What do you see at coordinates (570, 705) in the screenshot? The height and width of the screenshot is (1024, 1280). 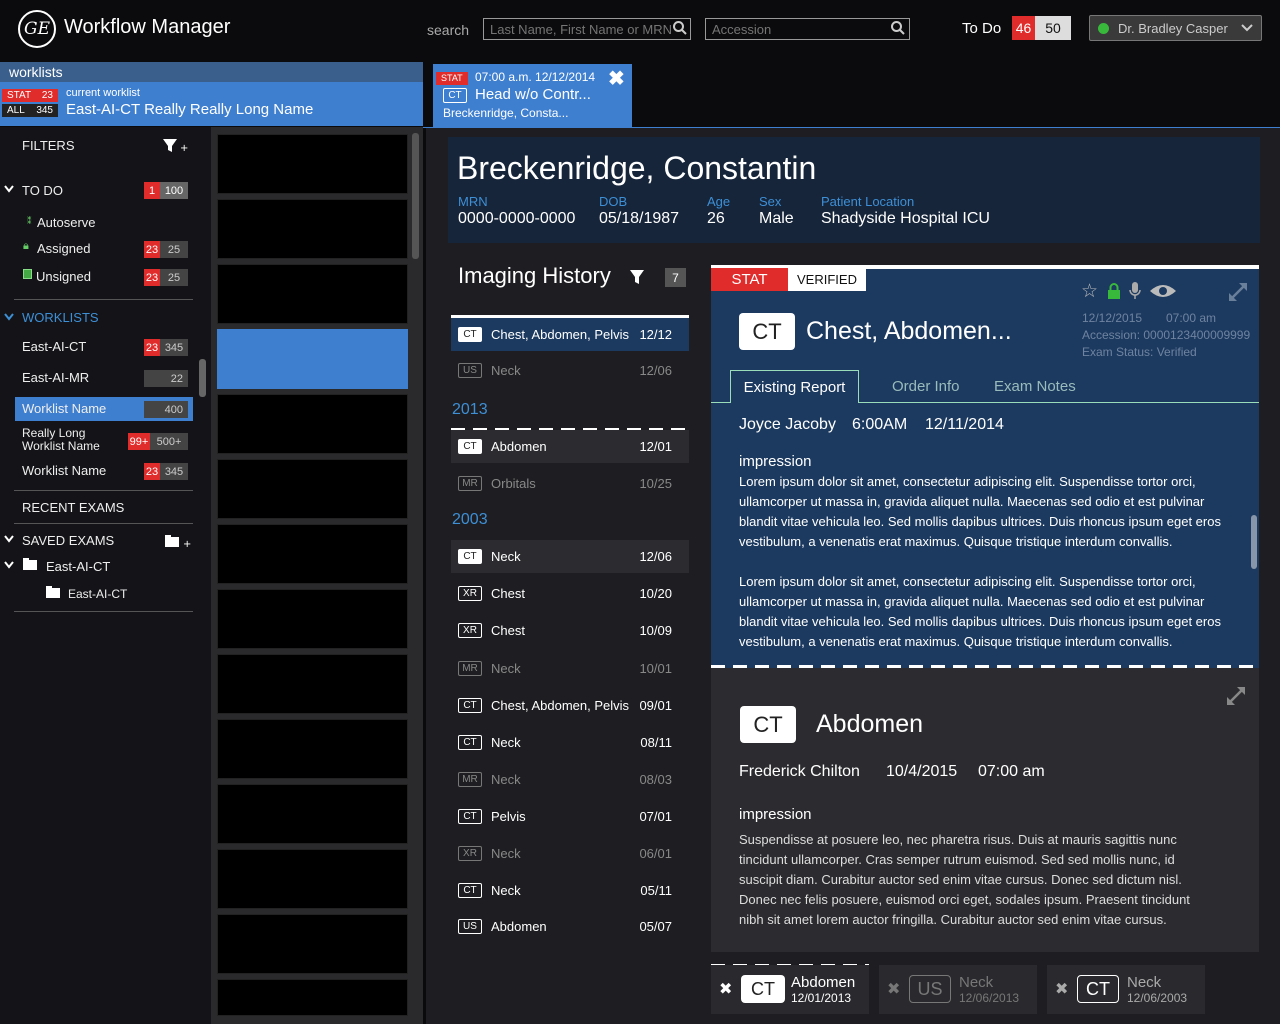 I see `history-row: CT Chest, Abdomen, Pelvis 09/01` at bounding box center [570, 705].